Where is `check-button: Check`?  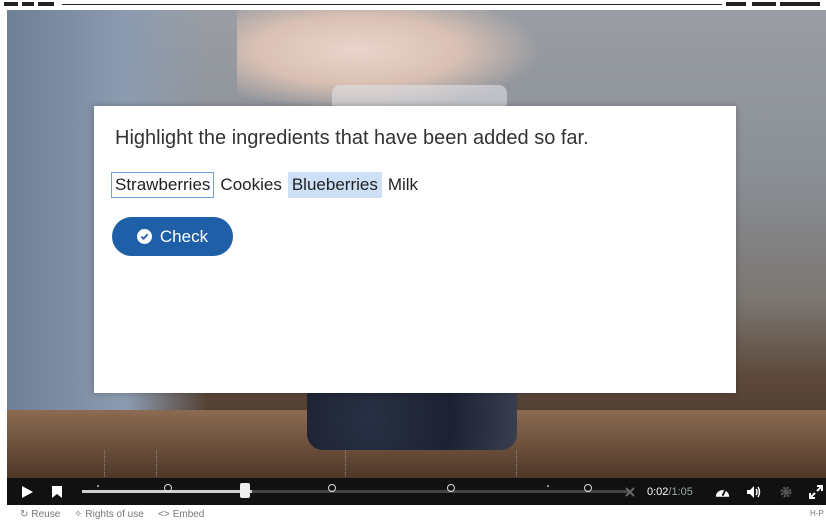 check-button: Check is located at coordinates (172, 236).